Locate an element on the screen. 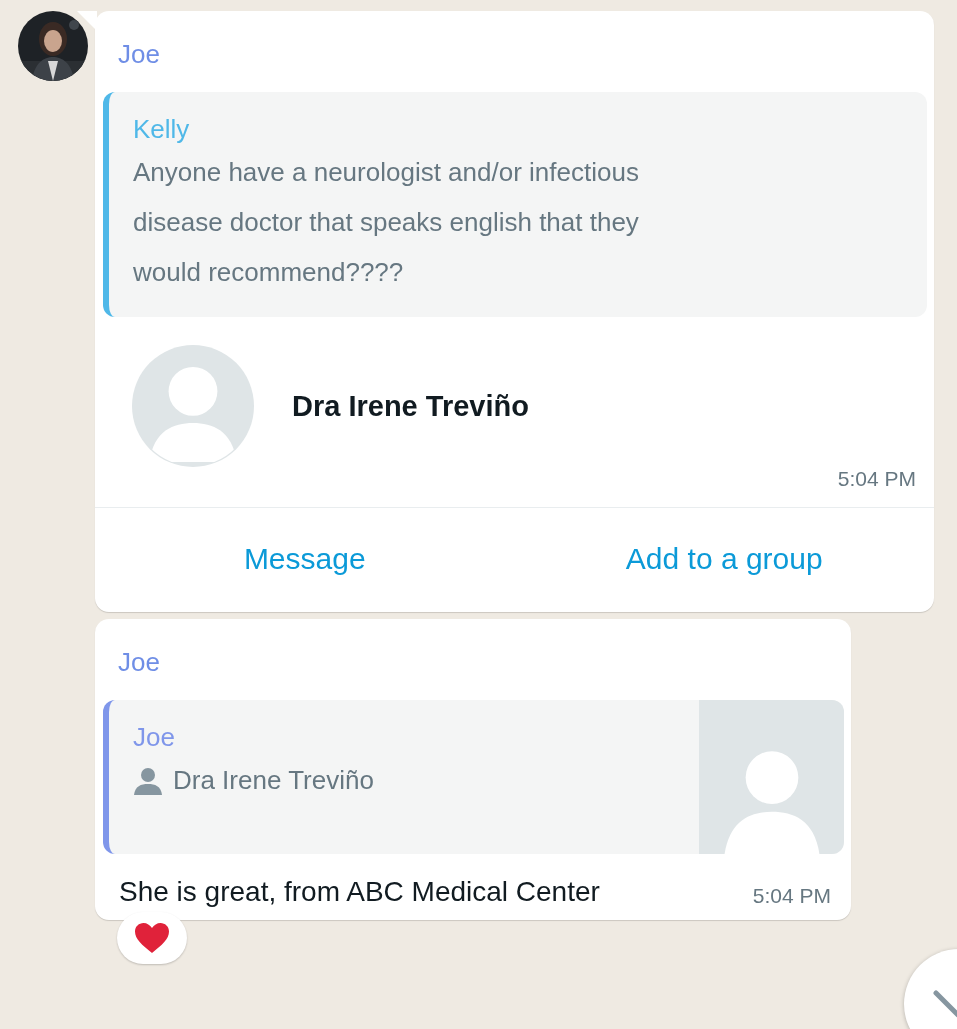  message-text: She is great, from ABC Medical Center is located at coordinates (359, 892).